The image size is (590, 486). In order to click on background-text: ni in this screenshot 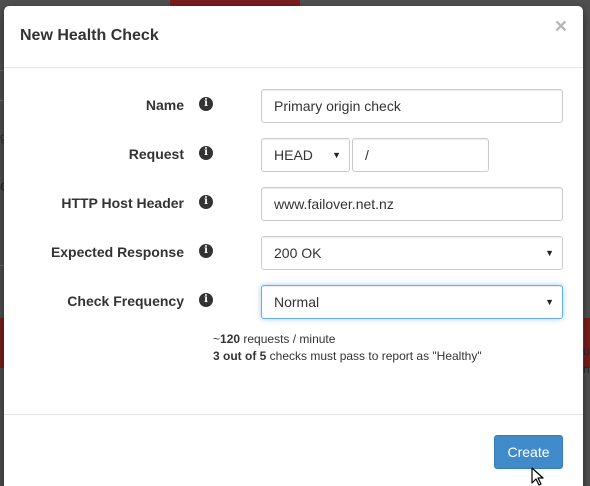, I will do `click(586, 369)`.